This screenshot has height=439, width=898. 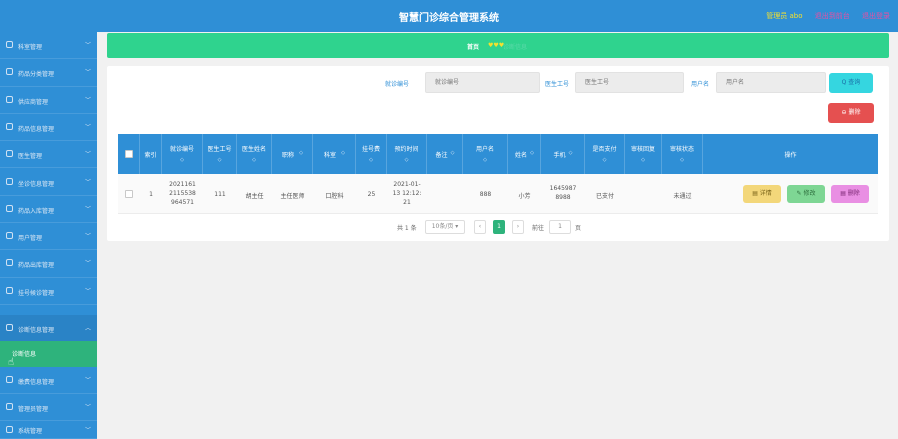 I want to click on sidebar-item-label: 管理员管理, so click(x=33, y=409).